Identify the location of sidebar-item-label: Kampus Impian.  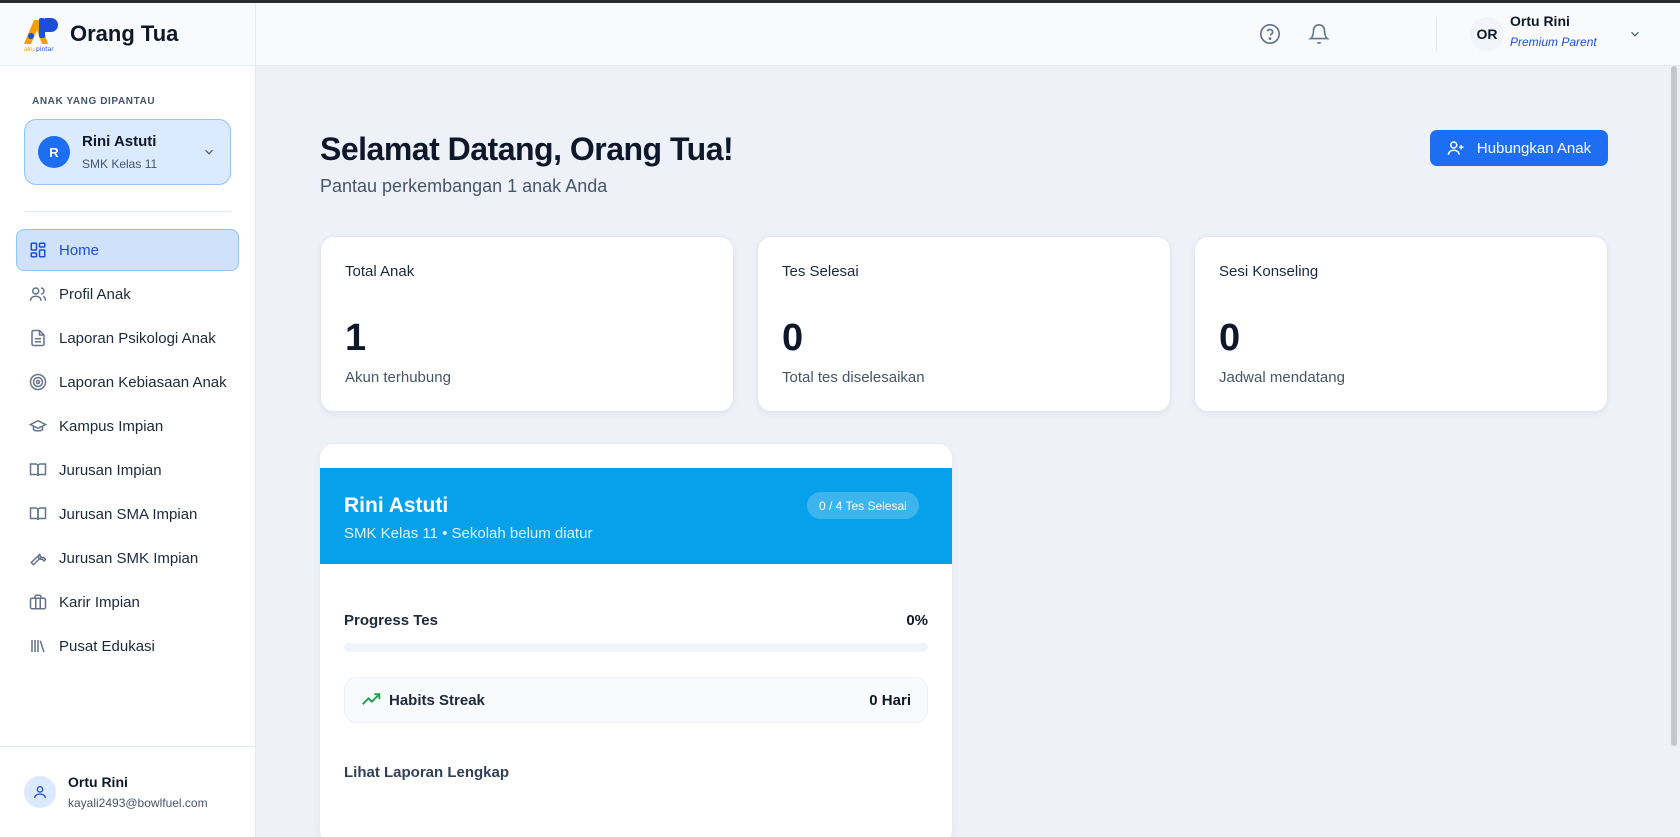
(111, 426).